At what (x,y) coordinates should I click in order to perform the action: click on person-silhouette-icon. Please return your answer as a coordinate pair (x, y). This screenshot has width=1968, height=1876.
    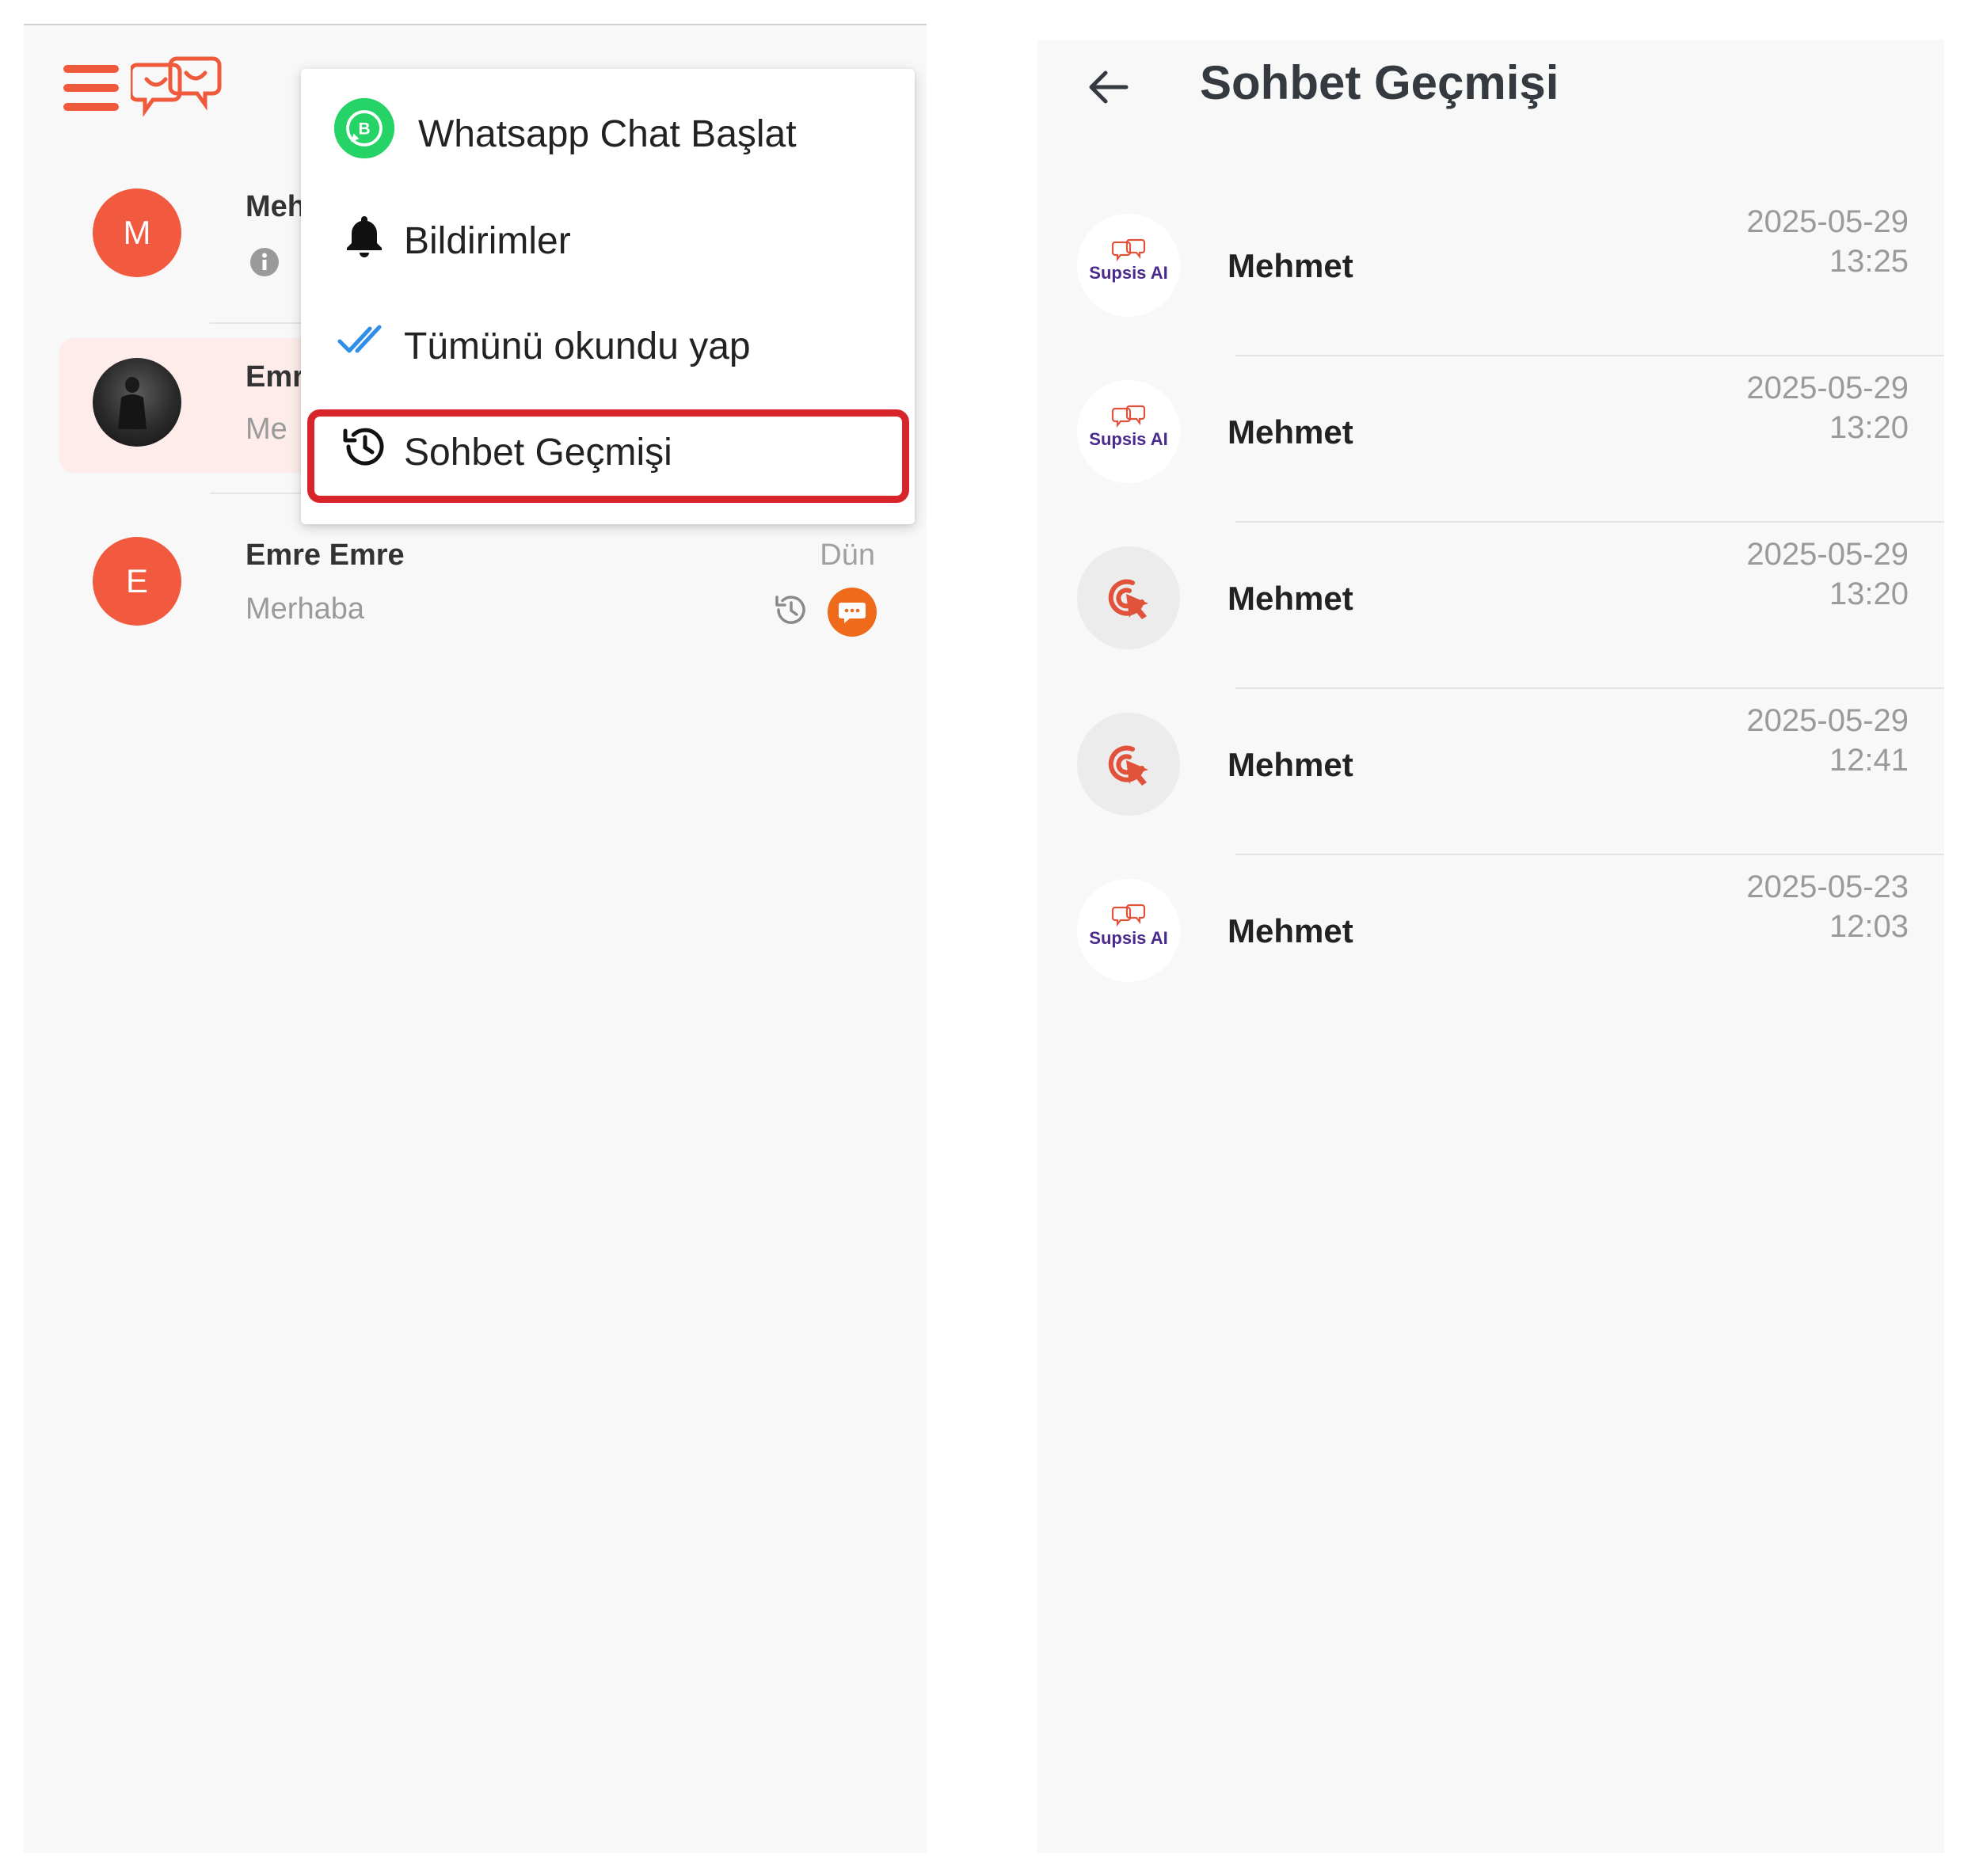
    Looking at the image, I should click on (132, 403).